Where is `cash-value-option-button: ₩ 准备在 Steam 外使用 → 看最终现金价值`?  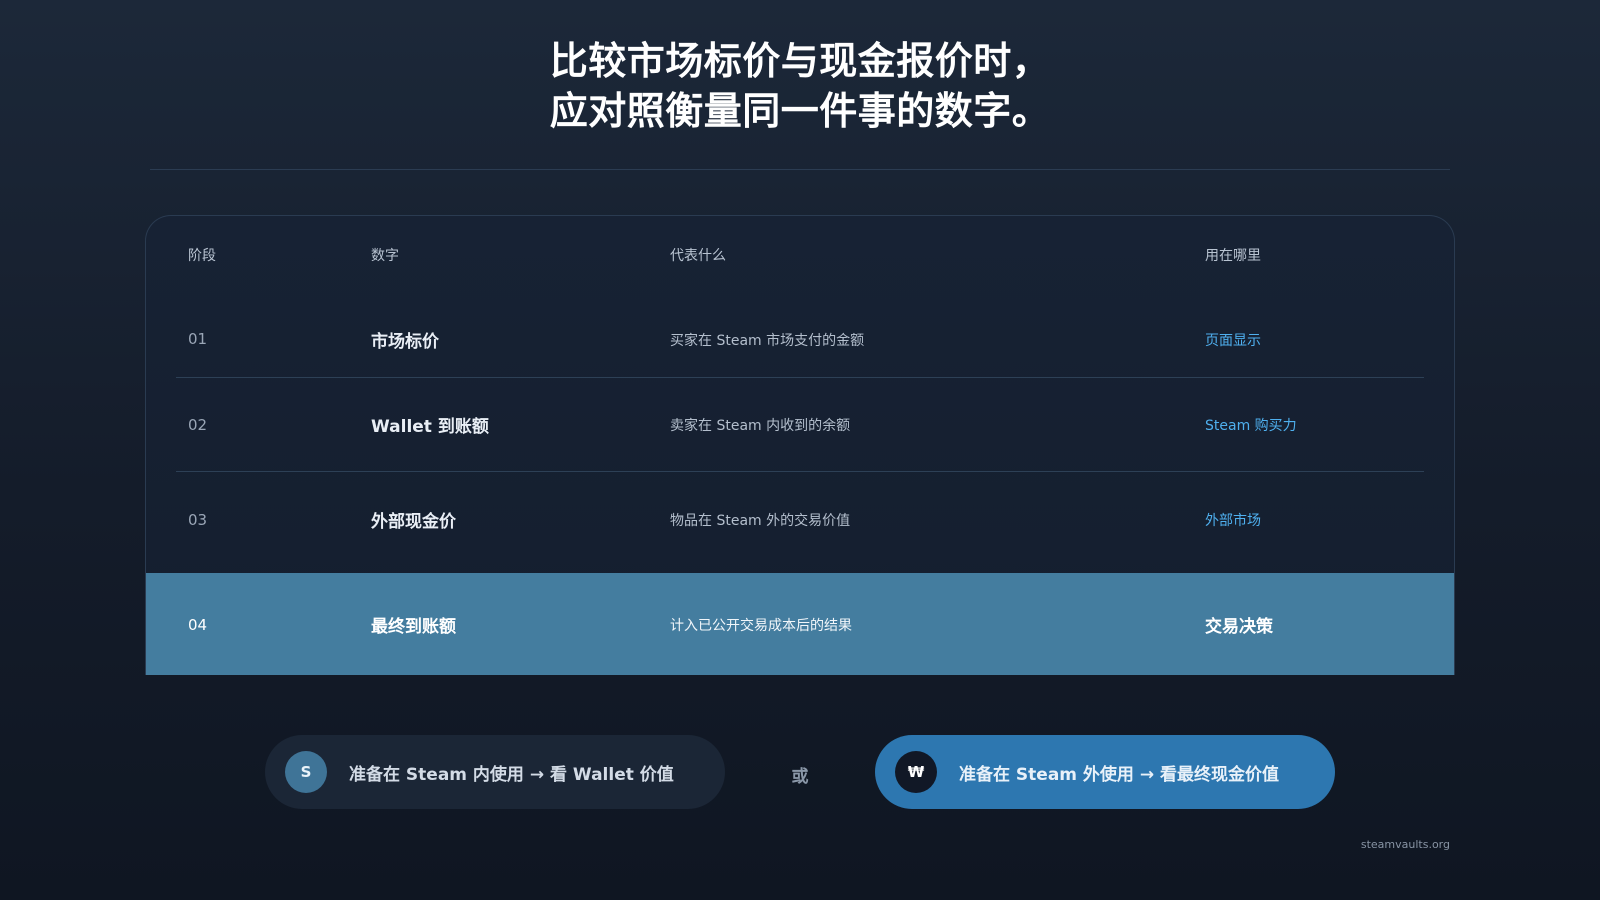
cash-value-option-button: ₩ 准备在 Steam 外使用 → 看最终现金价值 is located at coordinates (1105, 772).